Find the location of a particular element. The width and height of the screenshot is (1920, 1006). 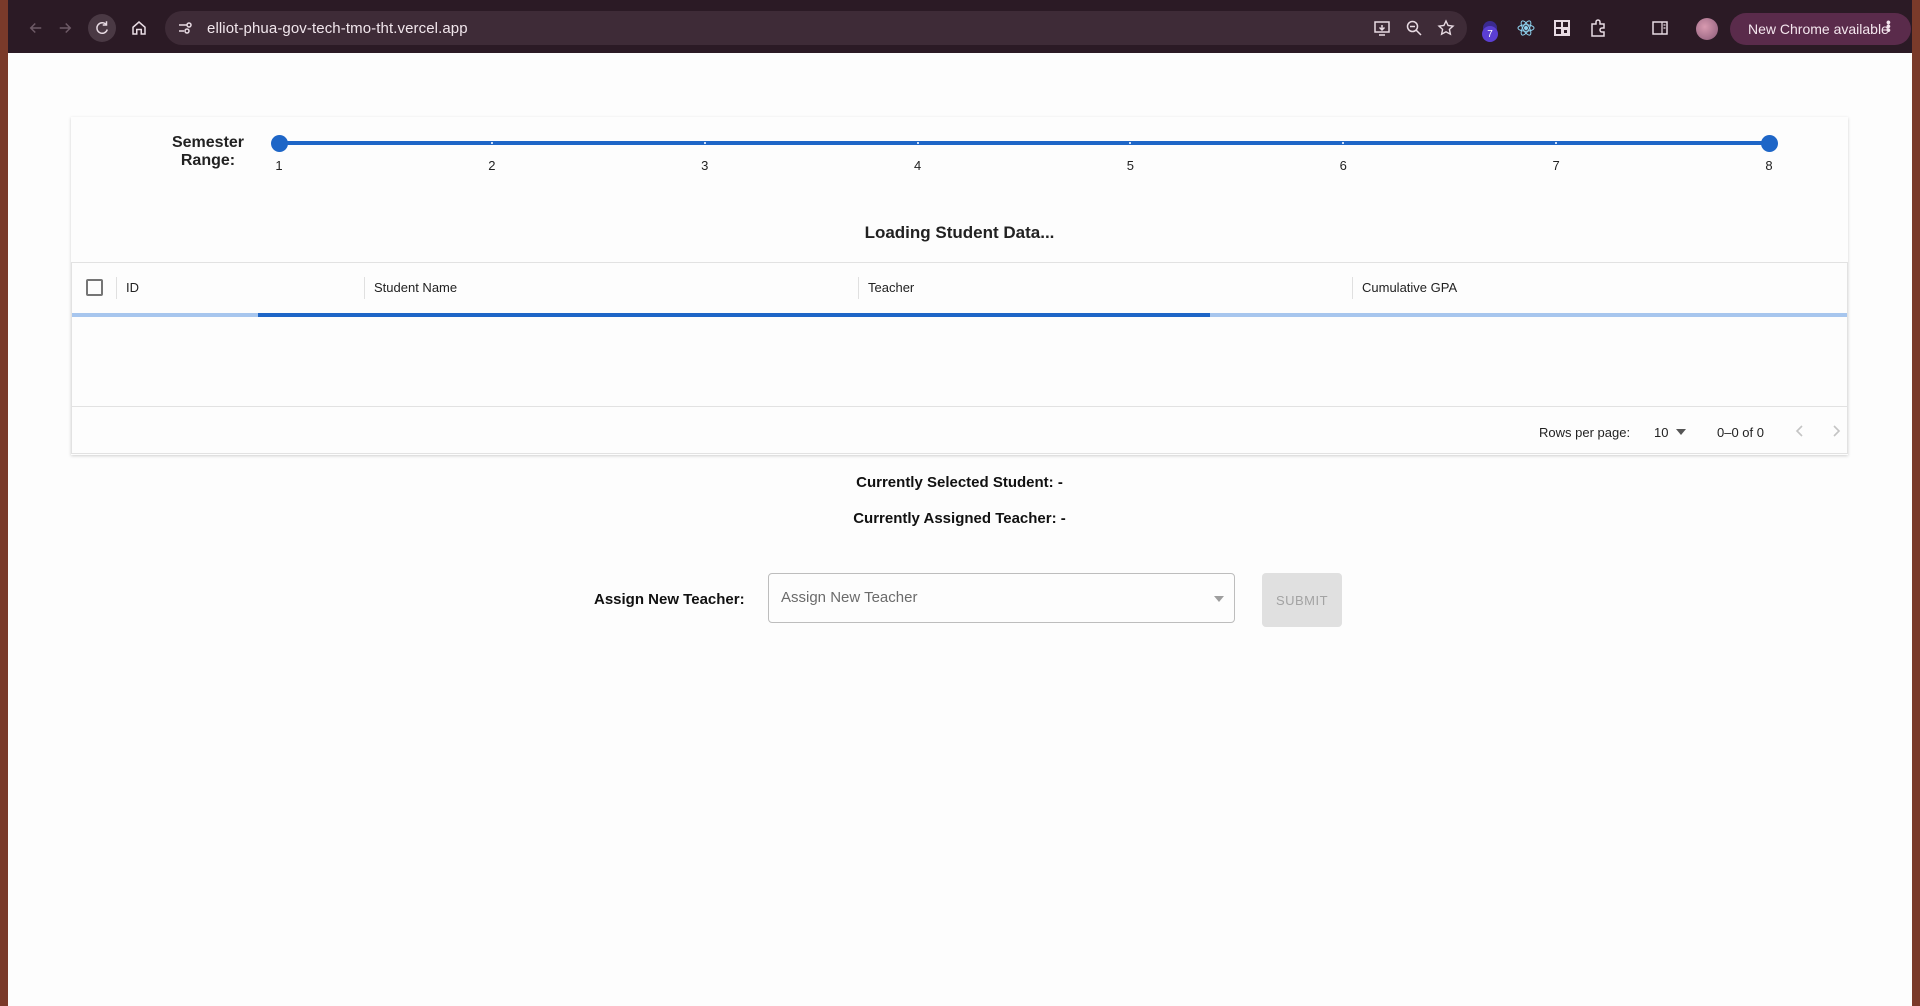

slider-tick-label: 7 is located at coordinates (1556, 165).